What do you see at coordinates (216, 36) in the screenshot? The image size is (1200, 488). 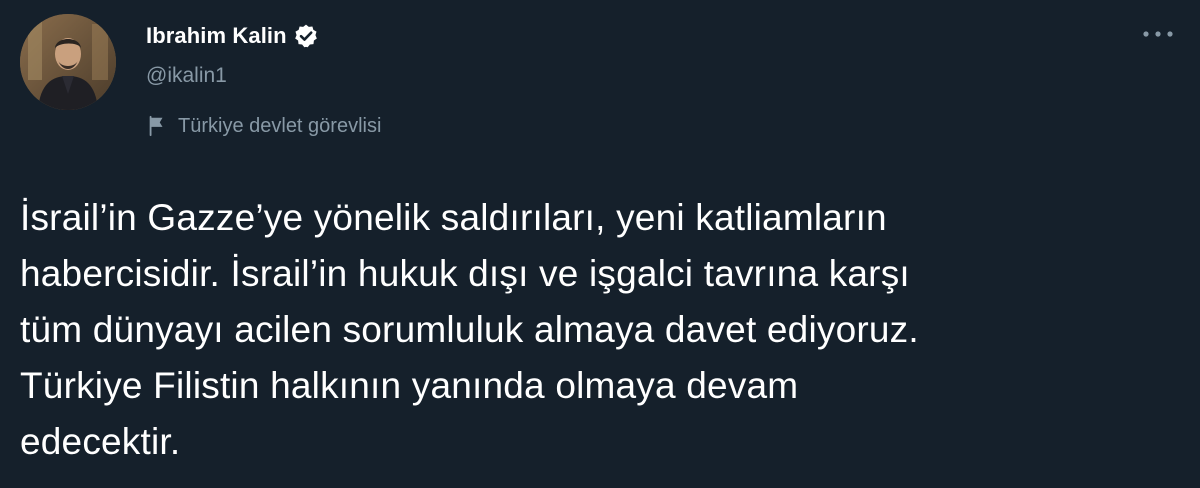 I see `author-display-name: Ibrahim Kalin` at bounding box center [216, 36].